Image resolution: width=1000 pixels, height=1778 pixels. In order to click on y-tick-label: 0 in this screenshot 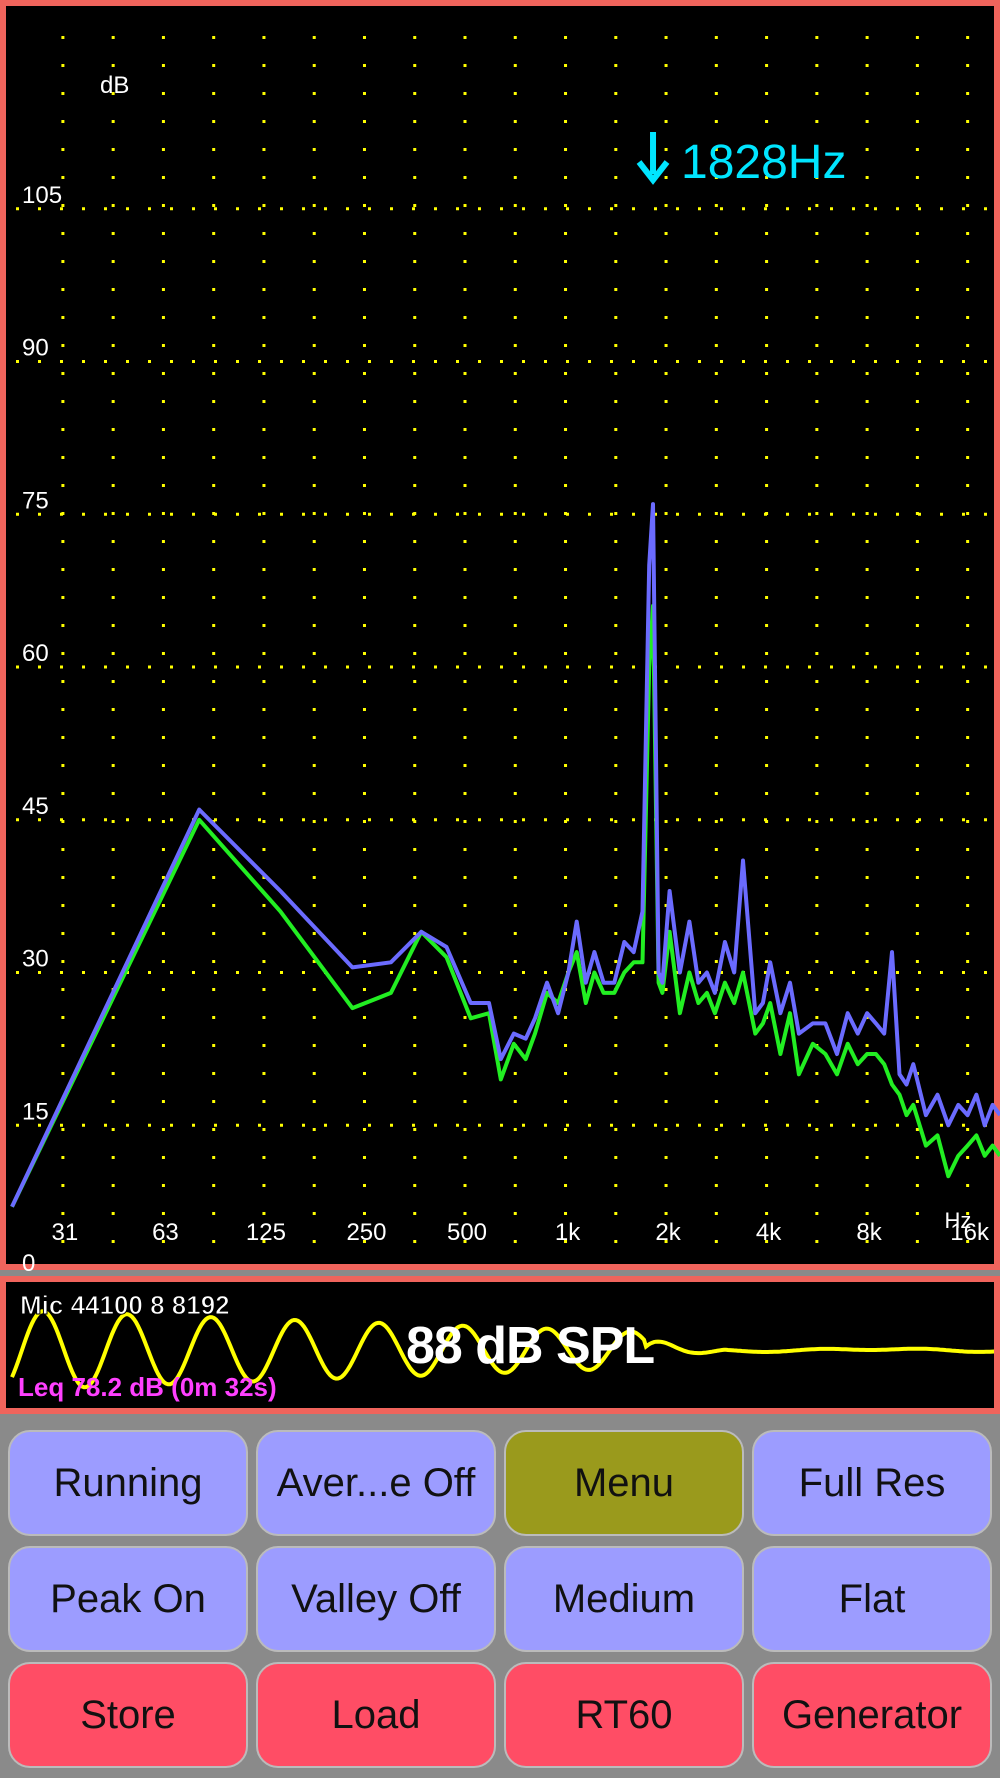, I will do `click(28, 1263)`.